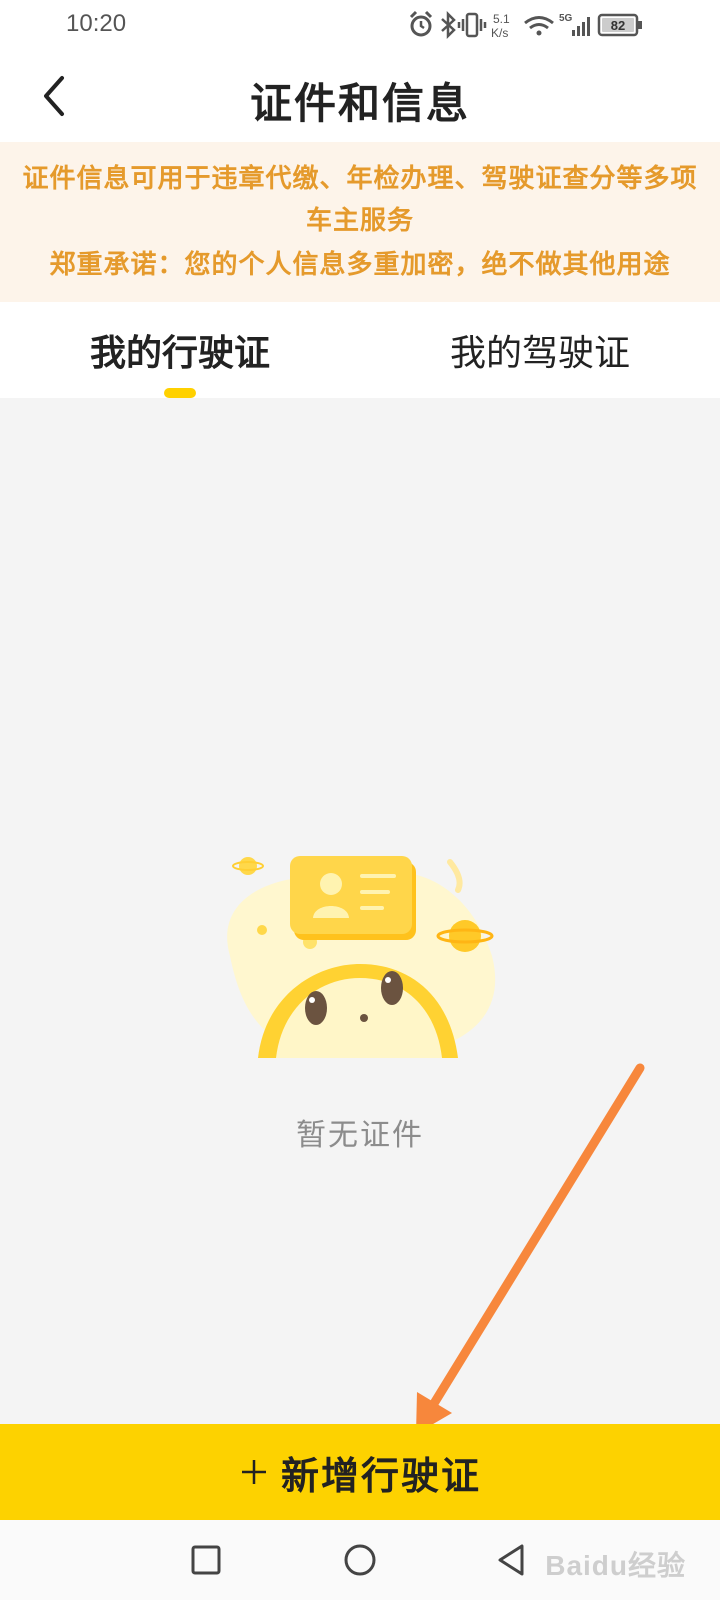 The height and width of the screenshot is (1600, 720). What do you see at coordinates (360, 200) in the screenshot?
I see `notice-service-text: 证件信息可用于违章代缴、年检办理、驾驶证查分等多项车主服务` at bounding box center [360, 200].